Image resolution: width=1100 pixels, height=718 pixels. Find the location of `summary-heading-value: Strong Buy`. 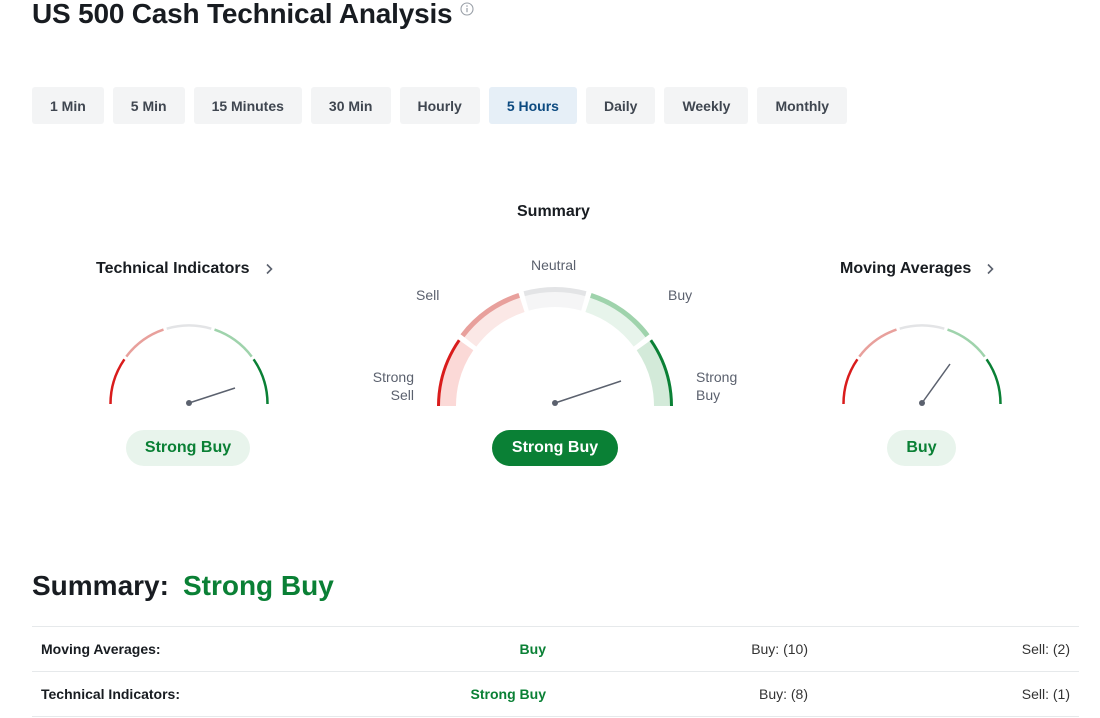

summary-heading-value: Strong Buy is located at coordinates (258, 585).